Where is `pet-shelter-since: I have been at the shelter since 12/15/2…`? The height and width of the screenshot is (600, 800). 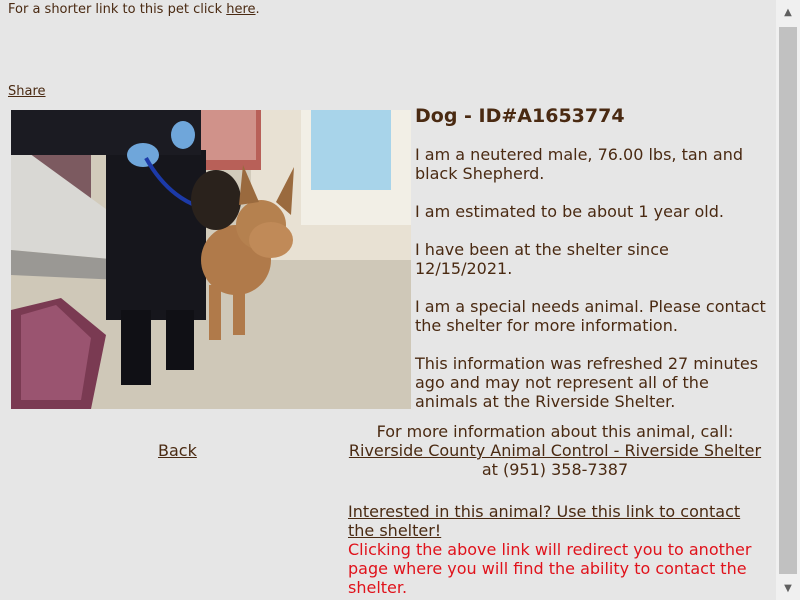
pet-shelter-since: I have been at the shelter since 12/15/2… is located at coordinates (542, 259).